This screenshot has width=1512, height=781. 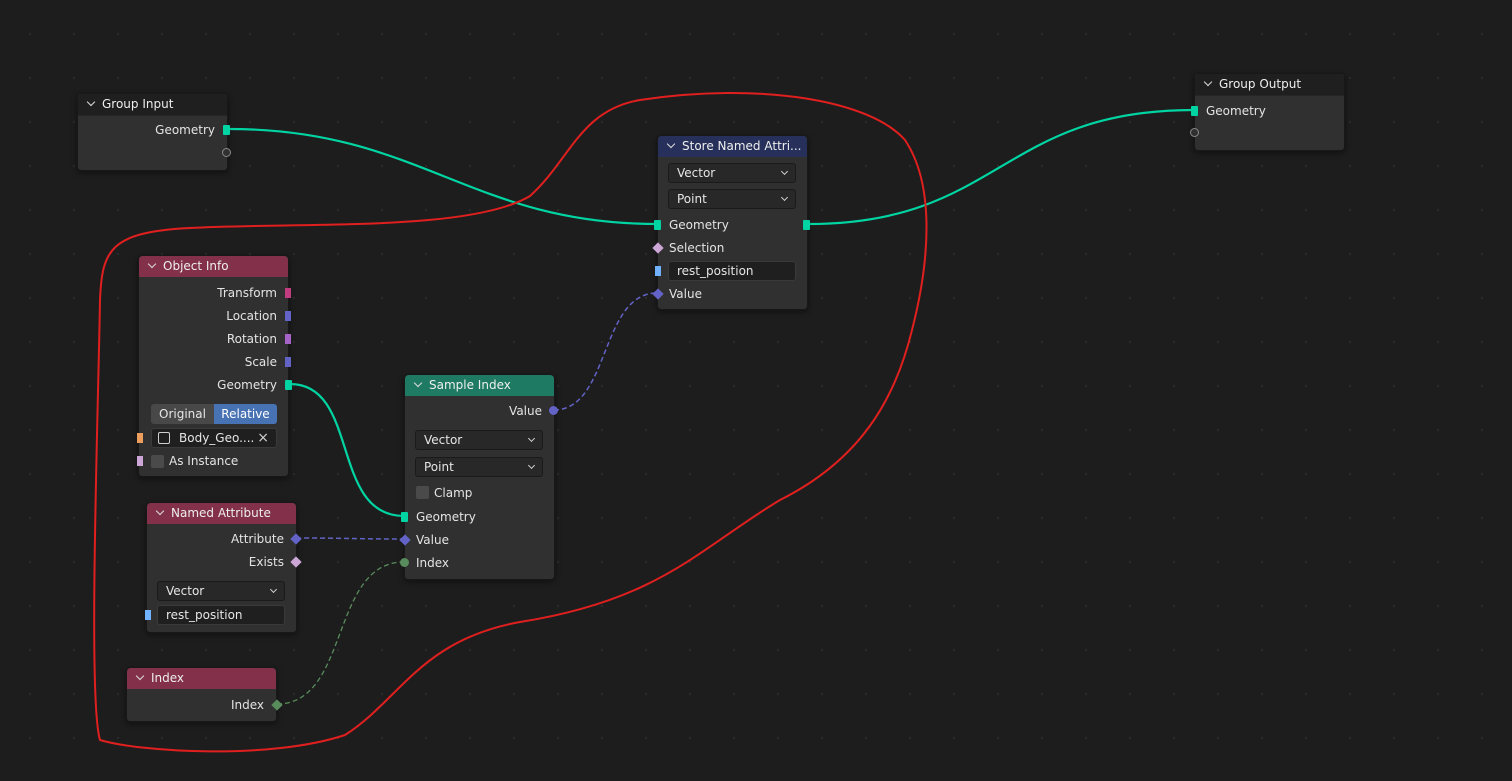 I want to click on output-attribute-label: Attribute, so click(x=257, y=539).